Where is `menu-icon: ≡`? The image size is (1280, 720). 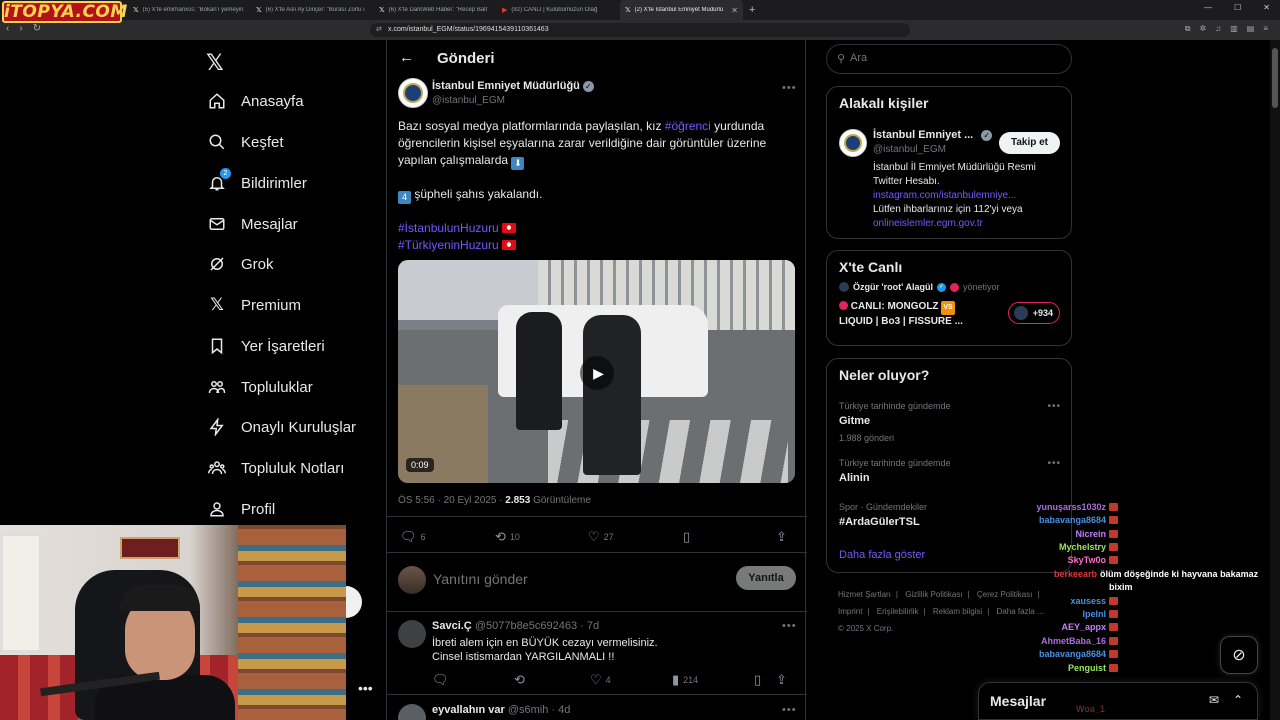
menu-icon: ≡ is located at coordinates (1265, 29).